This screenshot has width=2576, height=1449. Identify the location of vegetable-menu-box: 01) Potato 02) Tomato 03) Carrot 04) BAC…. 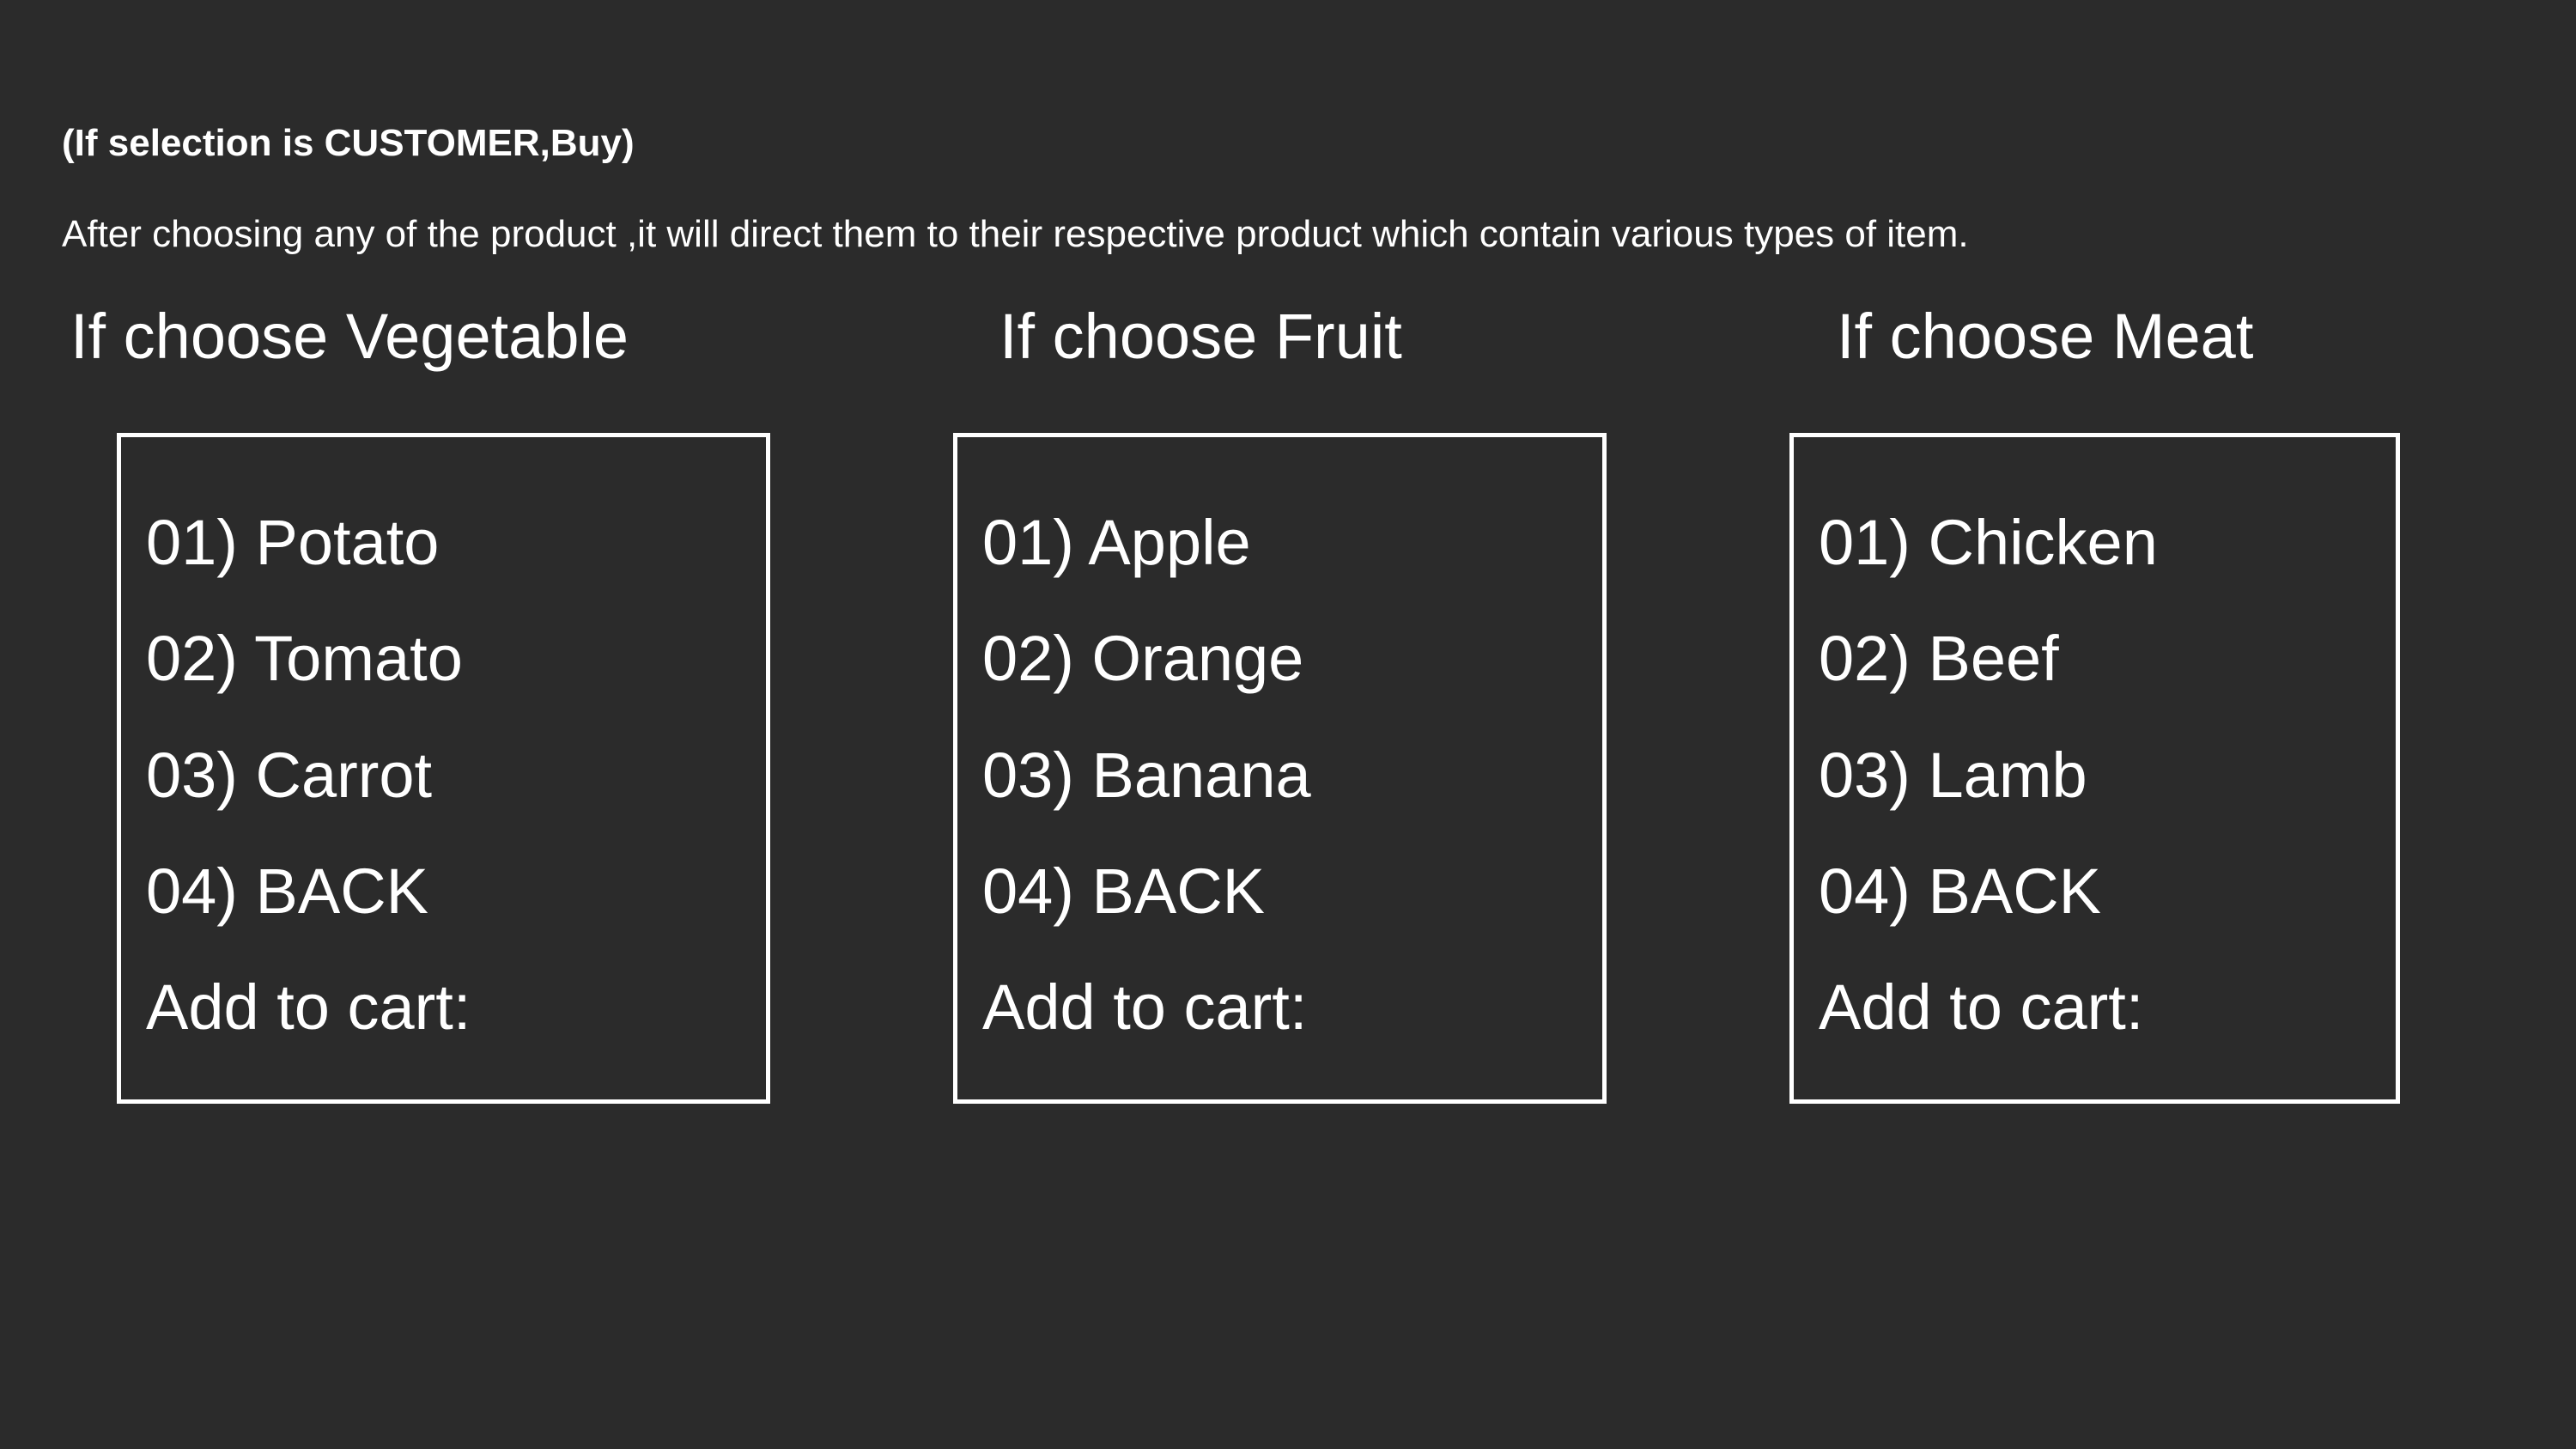
(444, 768).